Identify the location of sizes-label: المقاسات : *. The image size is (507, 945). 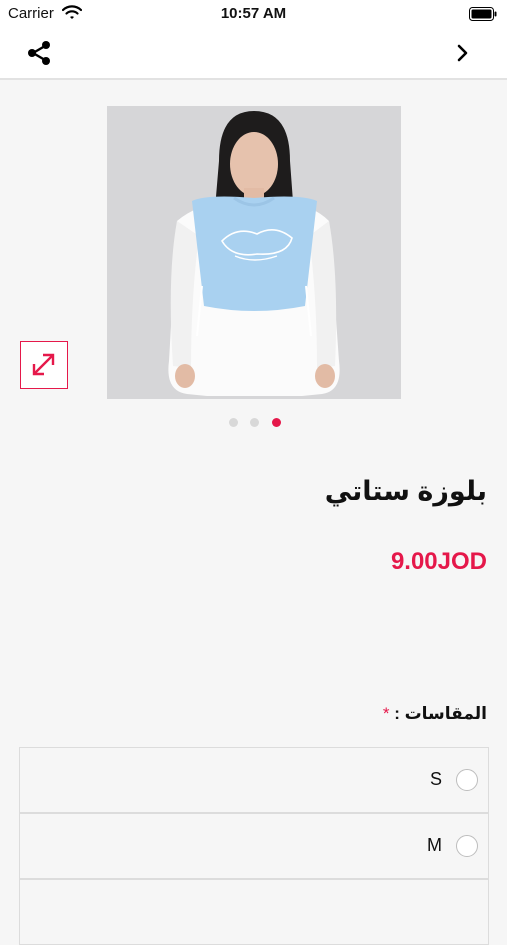
(435, 714).